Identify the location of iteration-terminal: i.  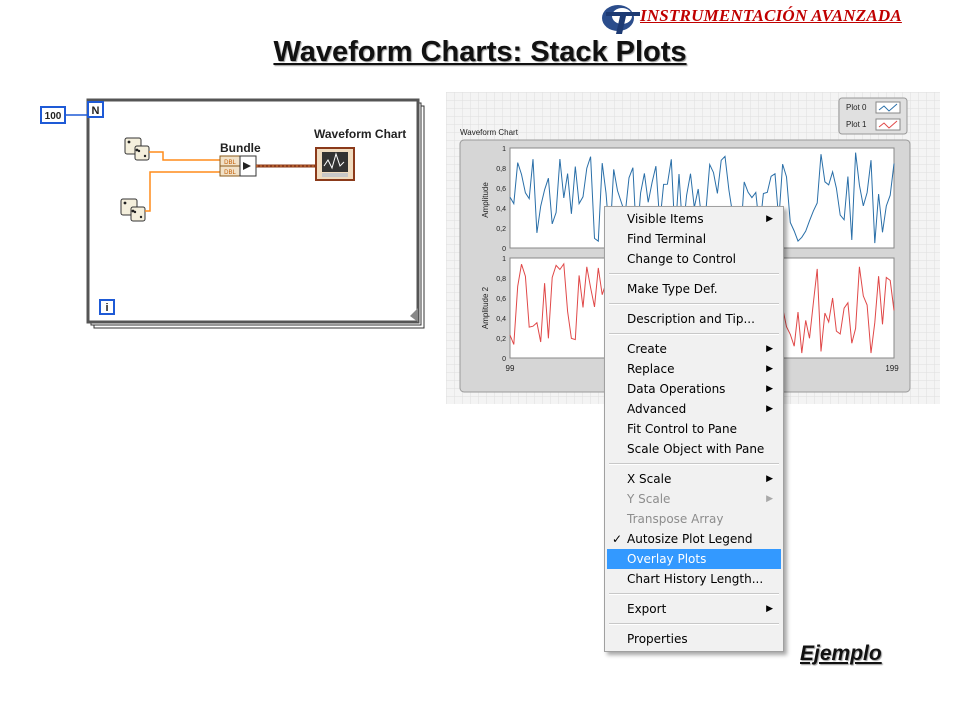
(107, 307).